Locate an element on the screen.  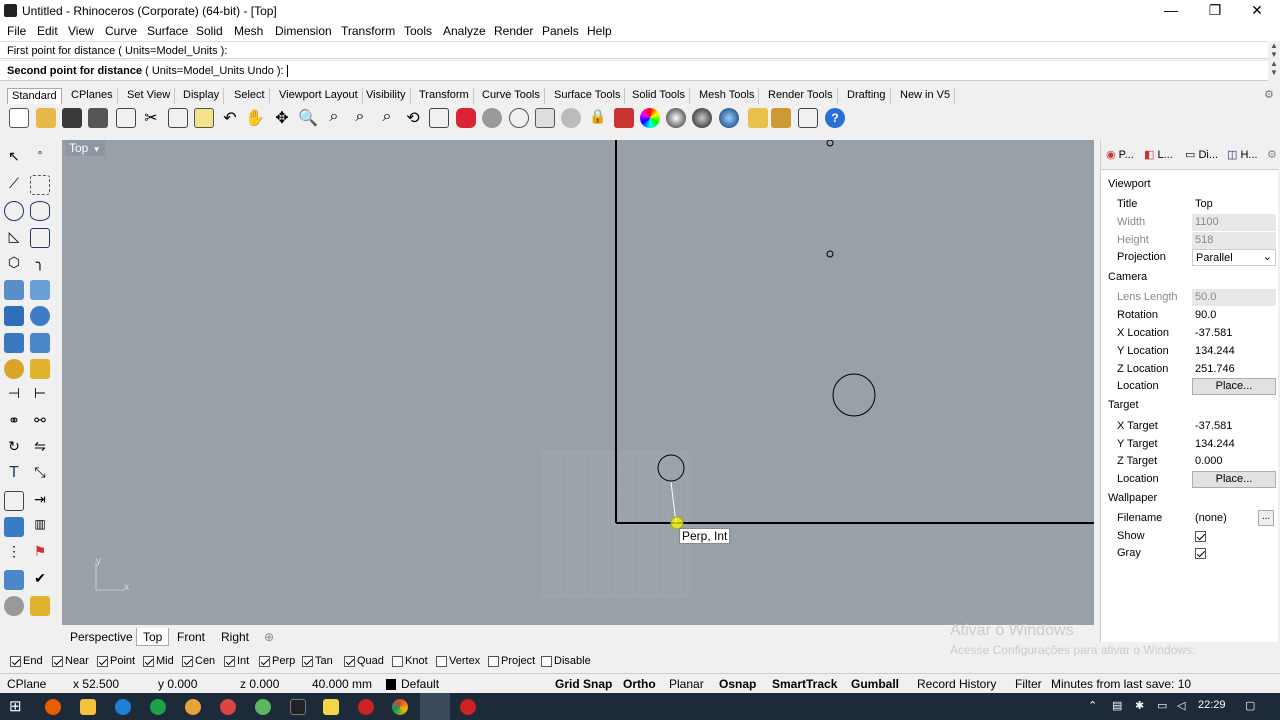
select-icon is located at coordinates (519, 118).